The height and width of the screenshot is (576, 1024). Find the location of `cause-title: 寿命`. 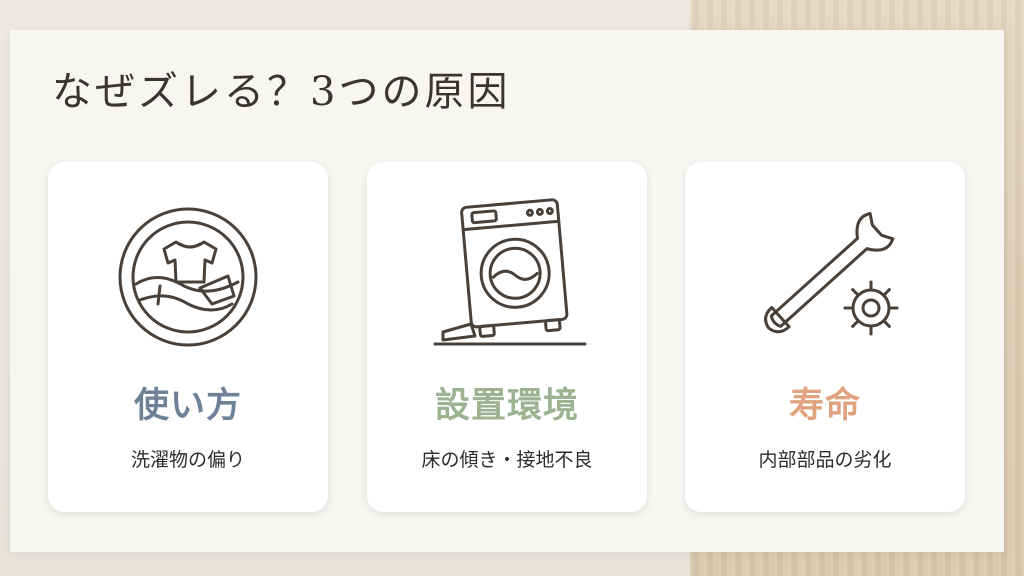

cause-title: 寿命 is located at coordinates (824, 406).